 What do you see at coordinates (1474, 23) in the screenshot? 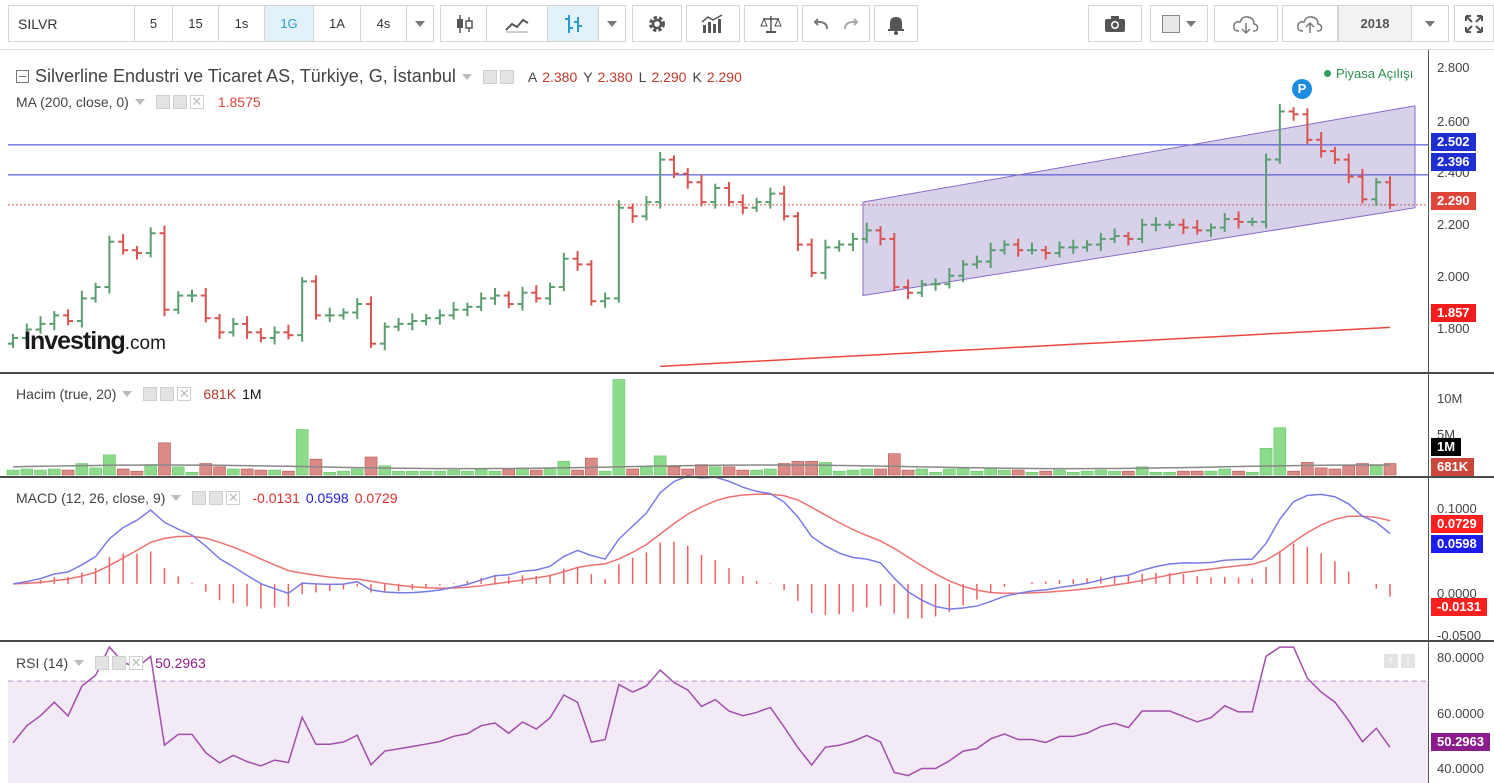
I see `fullscreen-button` at bounding box center [1474, 23].